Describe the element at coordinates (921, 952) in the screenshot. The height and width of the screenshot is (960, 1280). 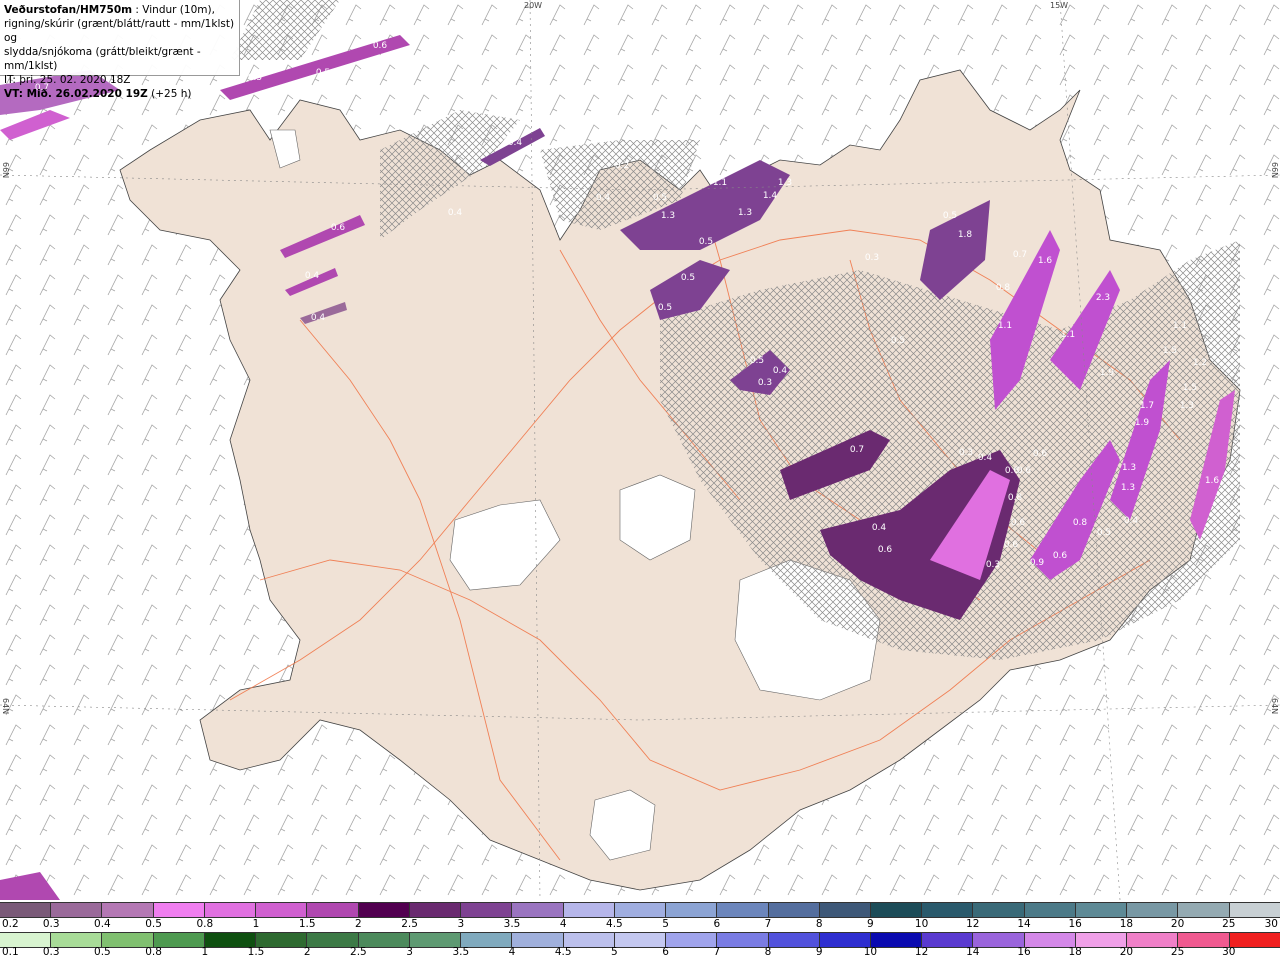
I see `legend-label: 12` at that location.